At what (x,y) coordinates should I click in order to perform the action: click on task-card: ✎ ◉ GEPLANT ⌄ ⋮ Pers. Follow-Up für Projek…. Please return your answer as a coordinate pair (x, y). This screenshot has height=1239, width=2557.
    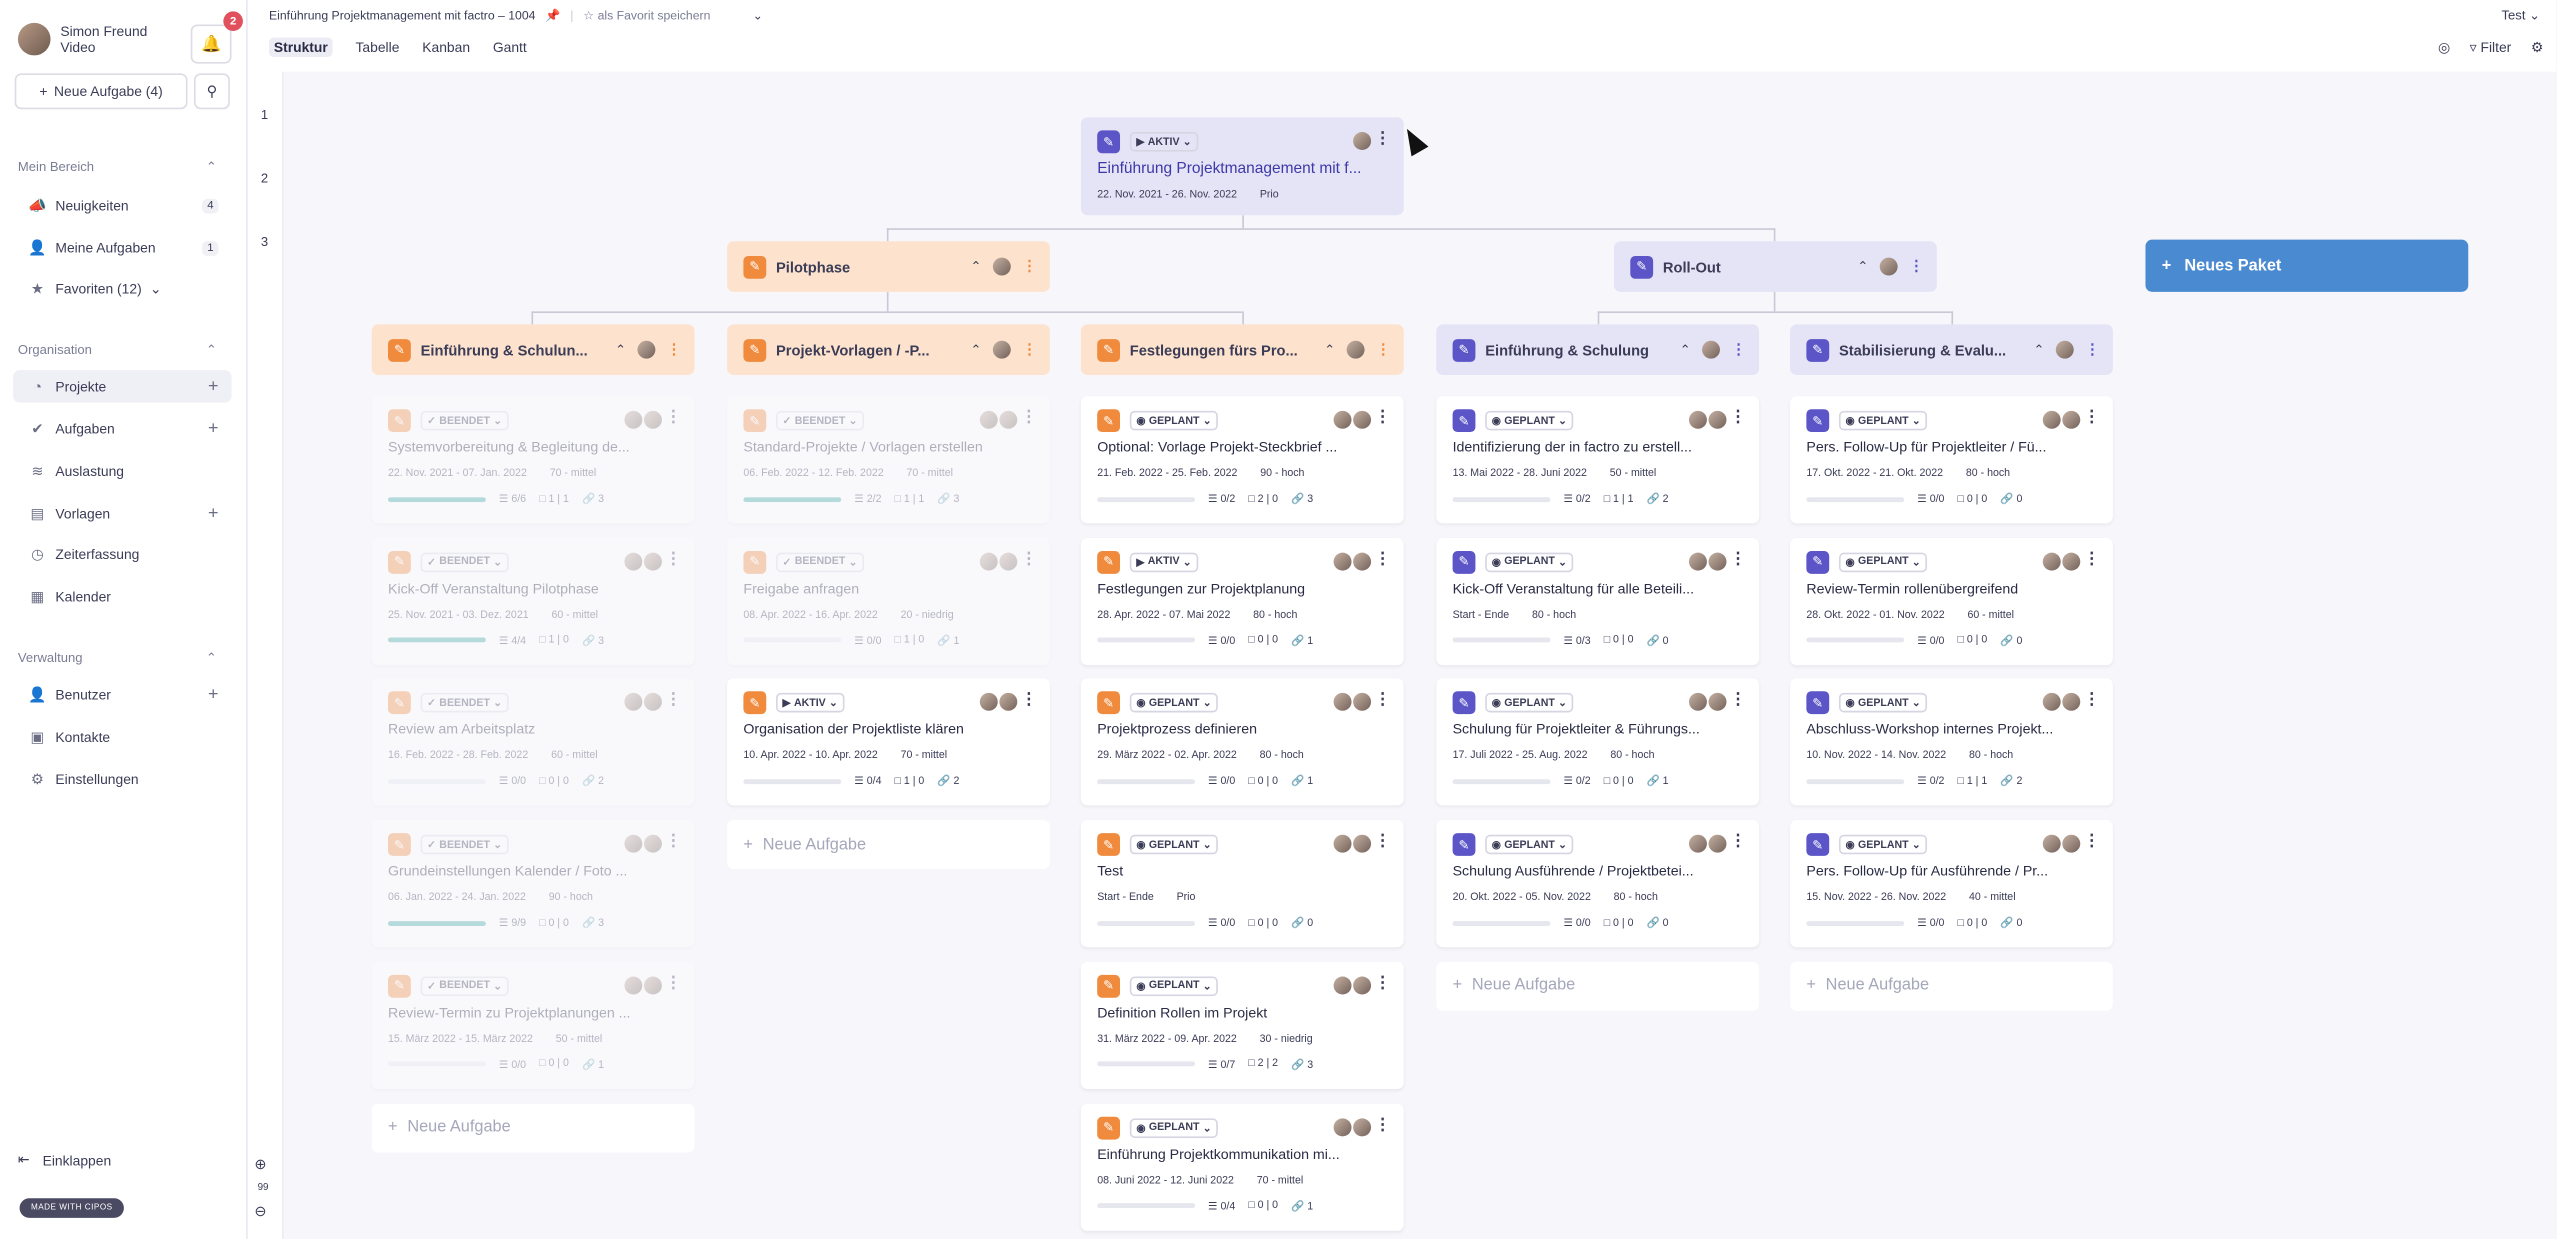
    Looking at the image, I should click on (1951, 460).